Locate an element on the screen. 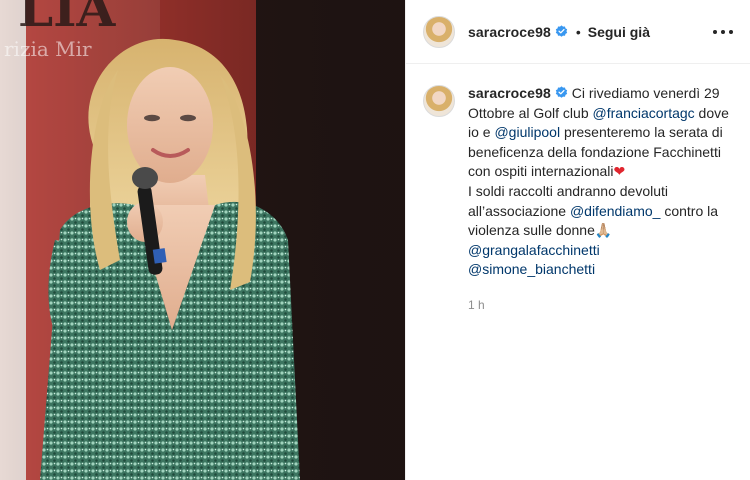  mention-link: @grangalafacchinetti is located at coordinates (534, 250).